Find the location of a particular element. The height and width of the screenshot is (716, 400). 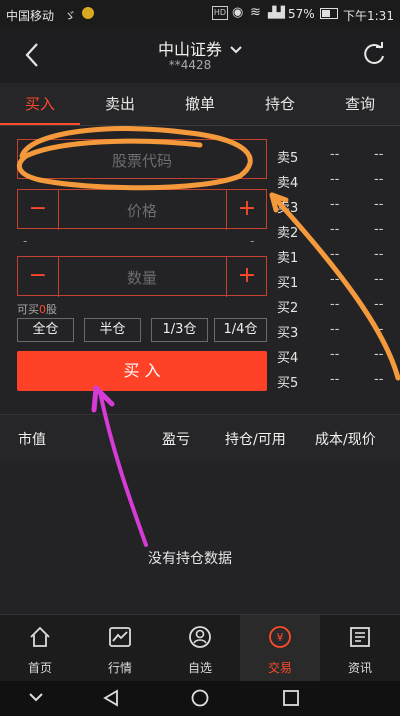

empty-holdings-text: 没有持仓数据 is located at coordinates (190, 559).